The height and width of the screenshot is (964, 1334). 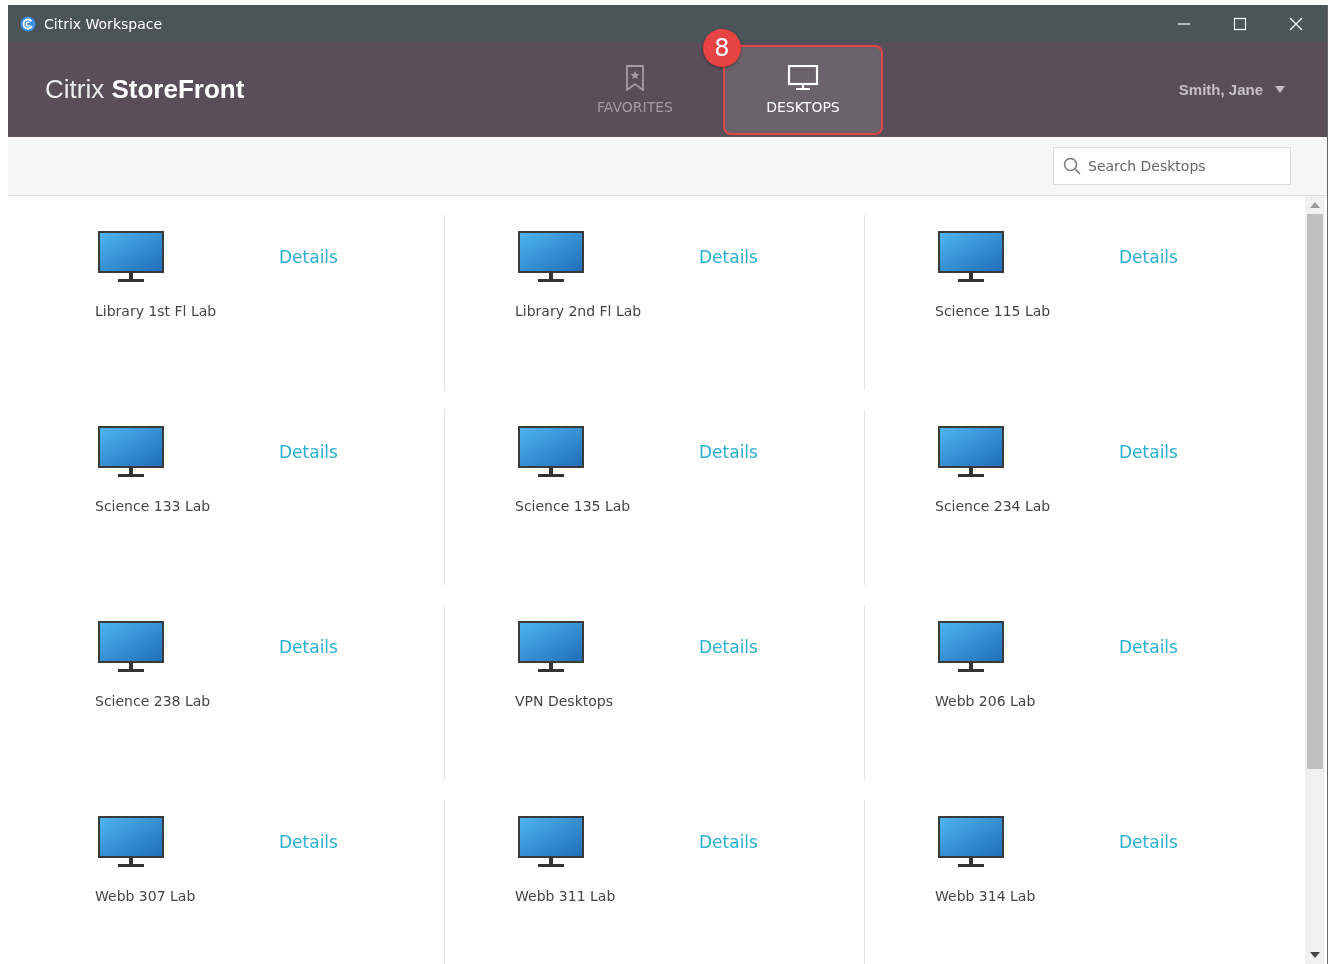 I want to click on desktop-name: Science 135 Lab, so click(x=689, y=506).